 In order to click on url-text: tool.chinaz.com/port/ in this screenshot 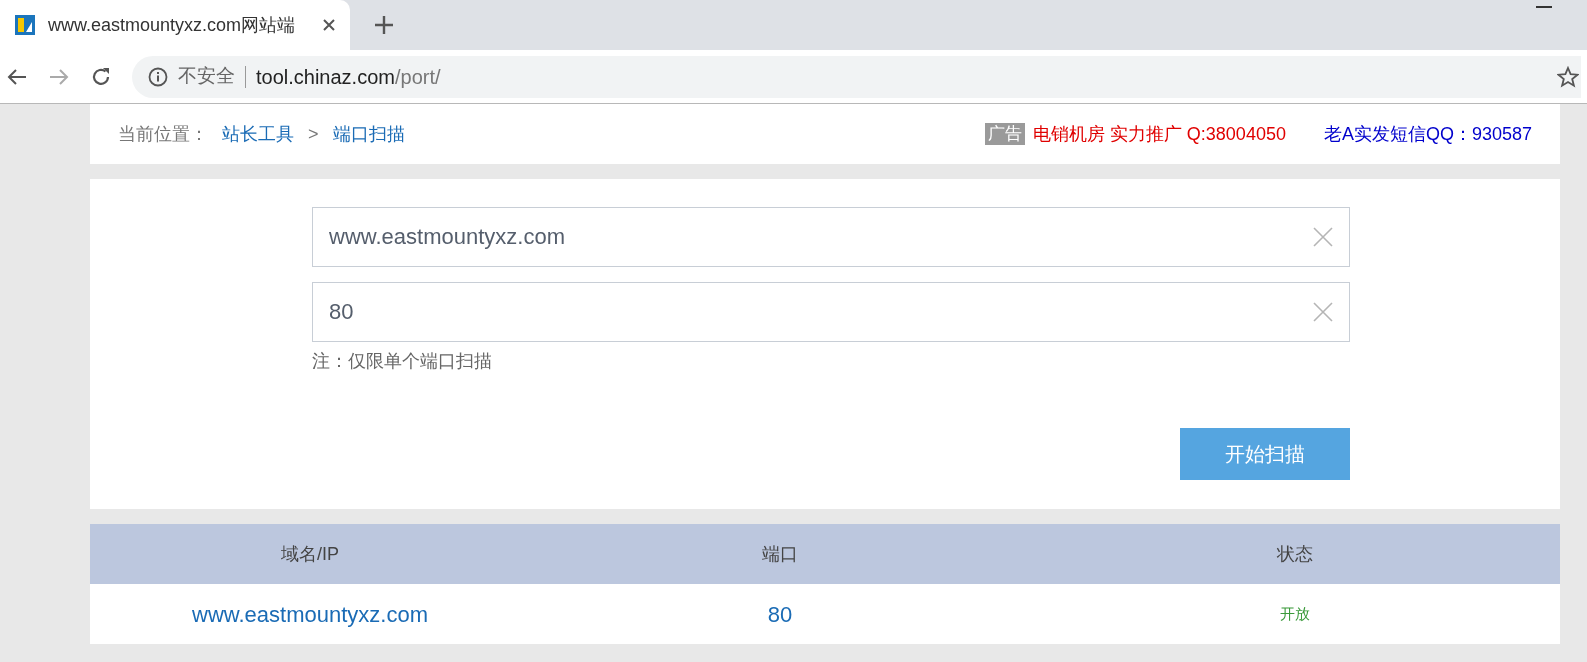, I will do `click(348, 77)`.